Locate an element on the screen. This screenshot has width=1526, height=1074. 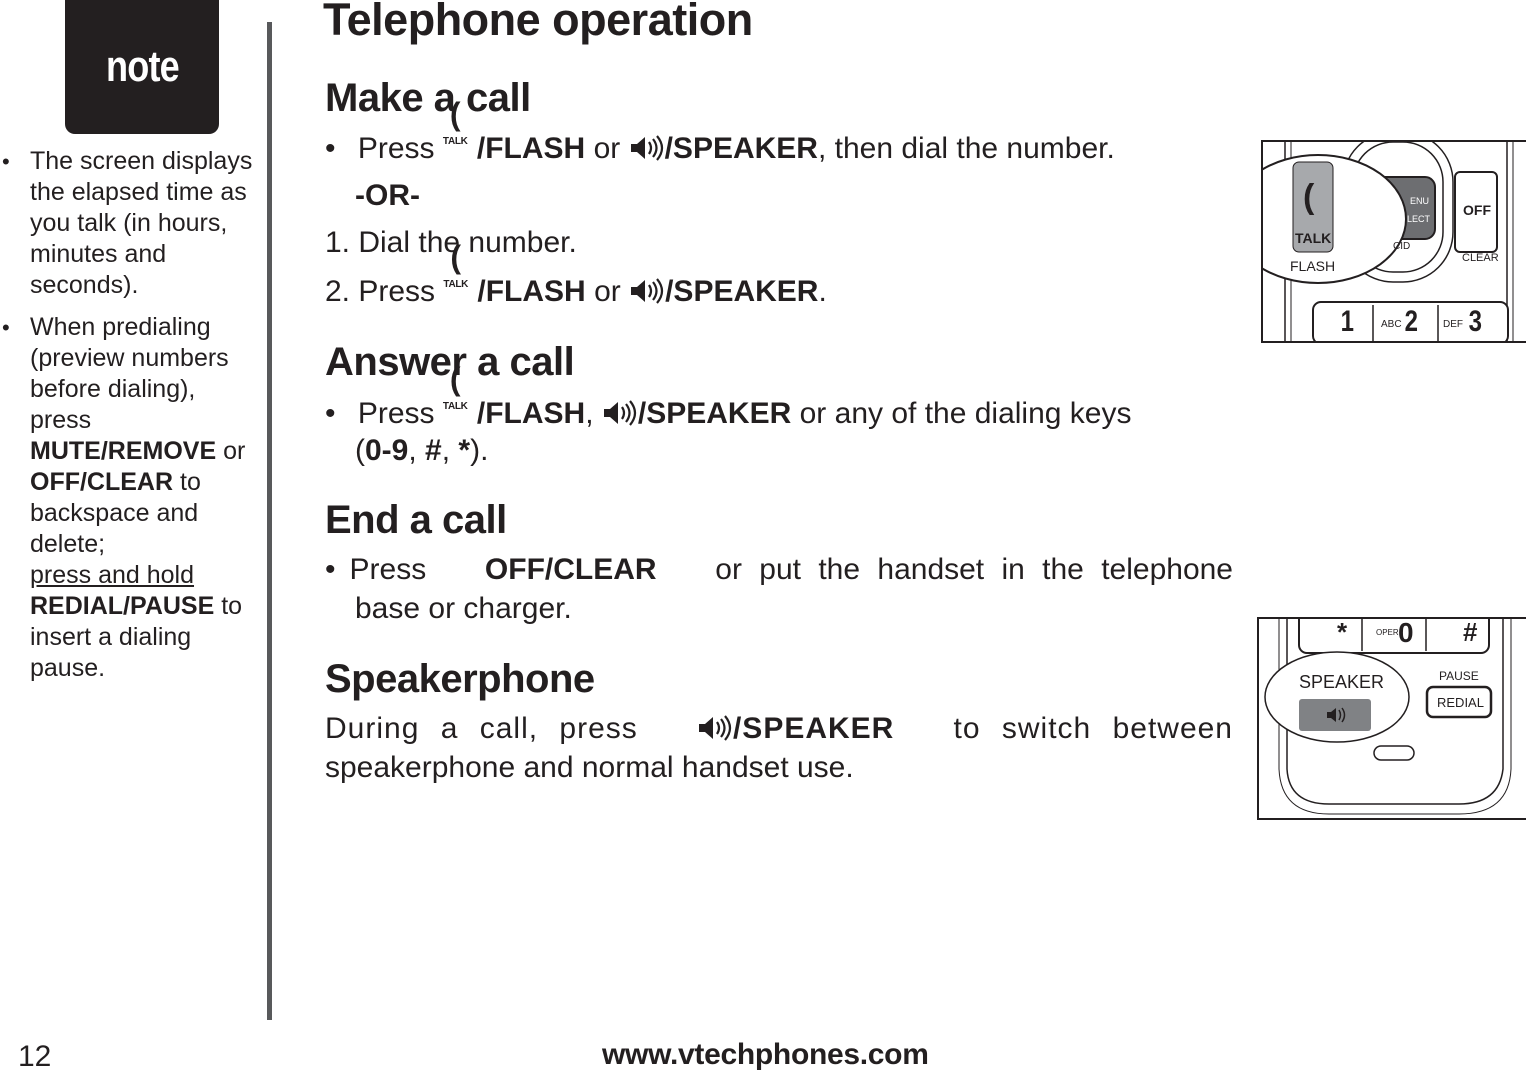
key-3-letters: DEF is located at coordinates (1453, 324).